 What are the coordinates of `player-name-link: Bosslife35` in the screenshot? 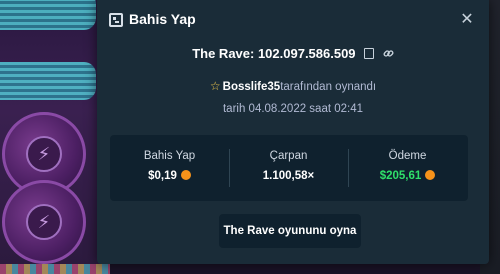 It's located at (252, 87).